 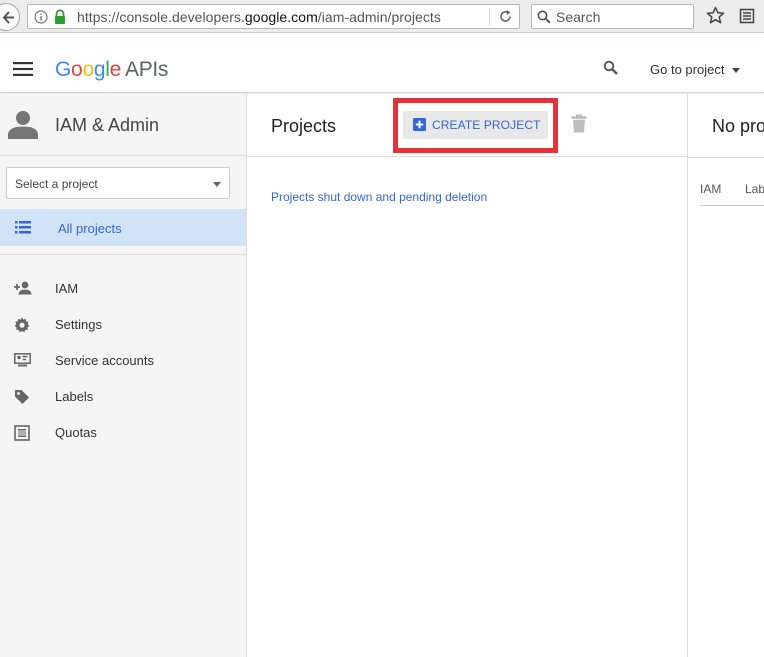 I want to click on url-separator, so click(x=489, y=16).